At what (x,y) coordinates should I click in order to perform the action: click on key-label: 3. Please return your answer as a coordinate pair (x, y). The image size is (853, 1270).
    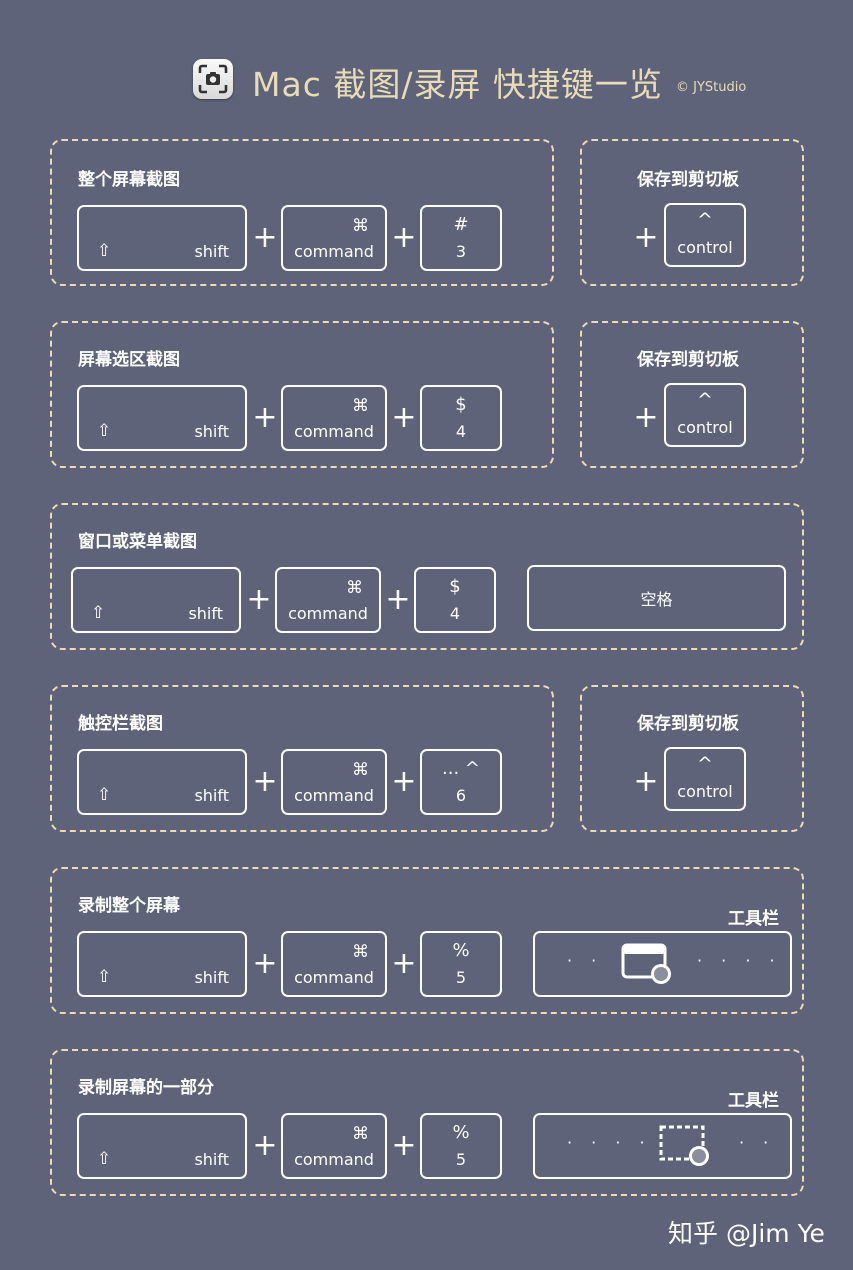
    Looking at the image, I should click on (461, 251).